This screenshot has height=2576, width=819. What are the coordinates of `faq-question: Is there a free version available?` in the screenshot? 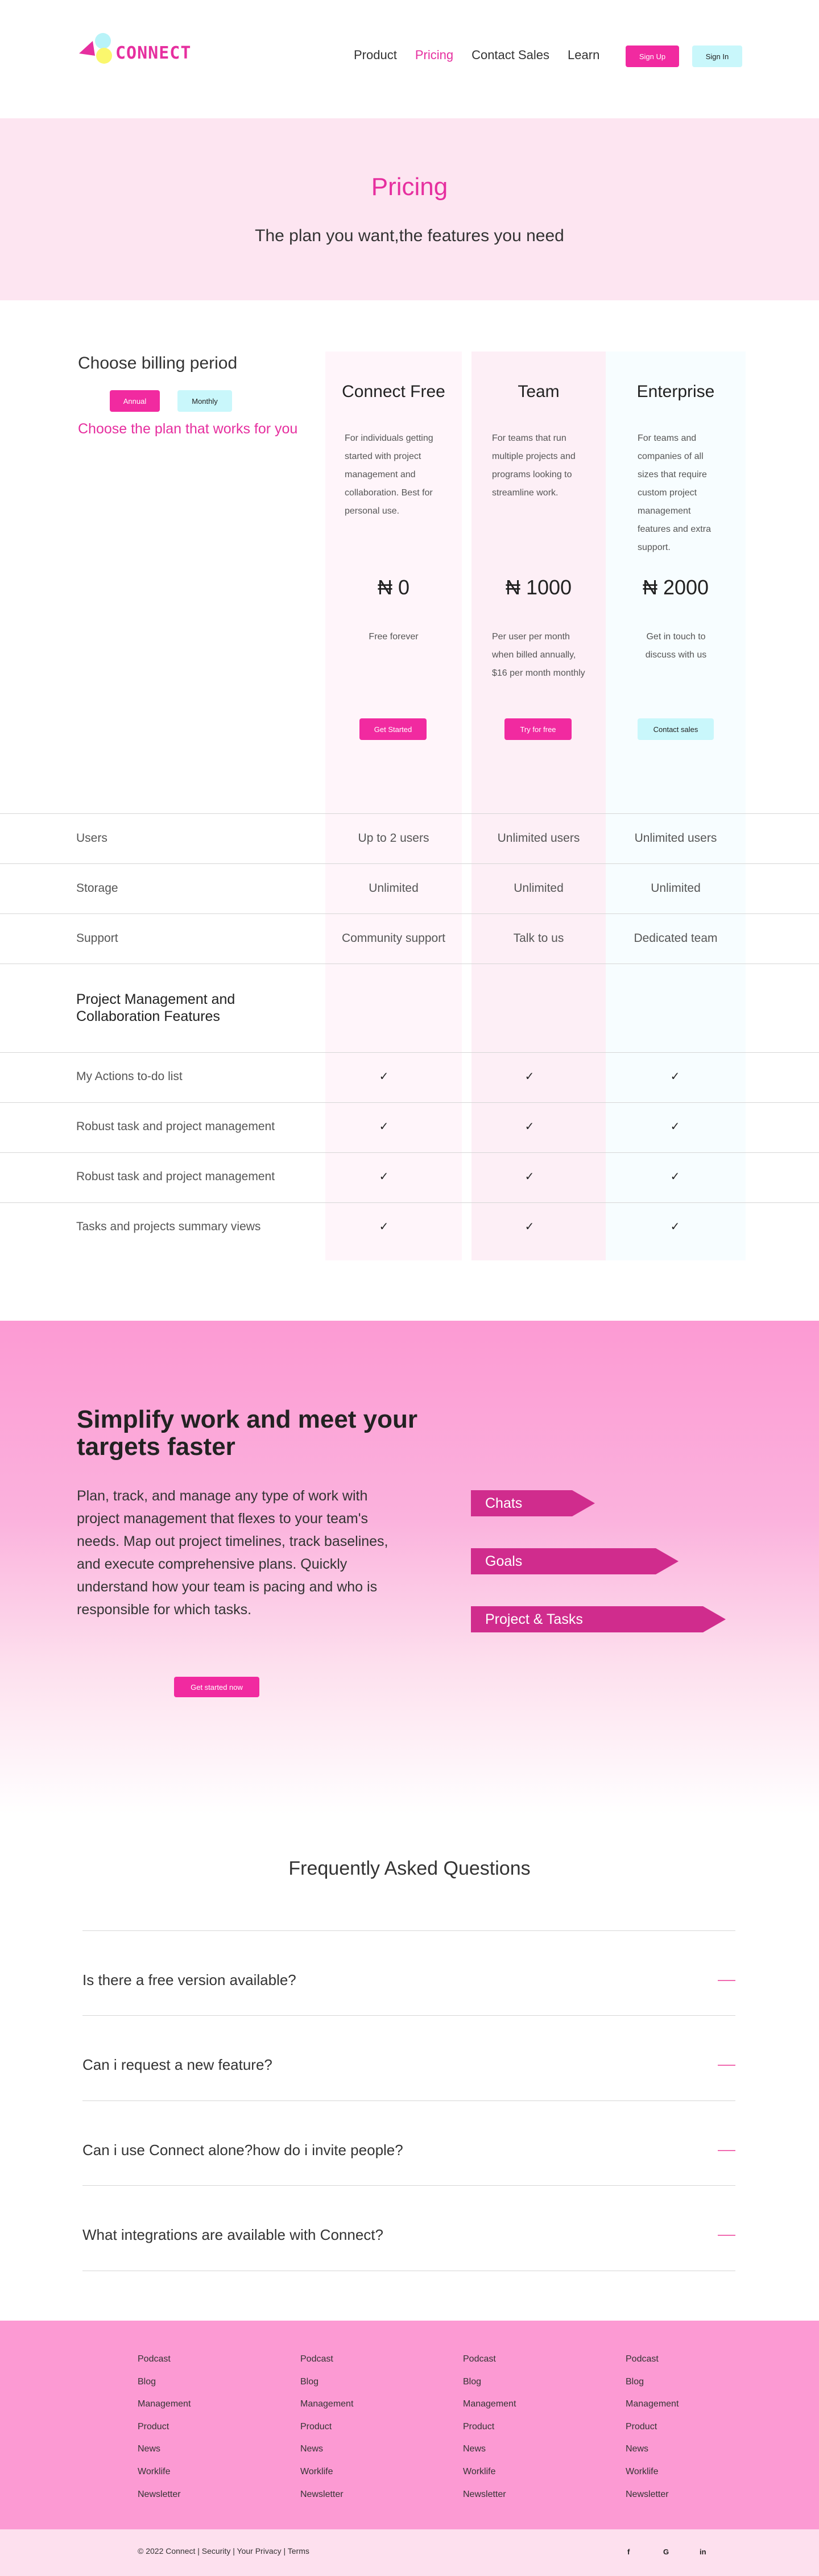 It's located at (189, 1980).